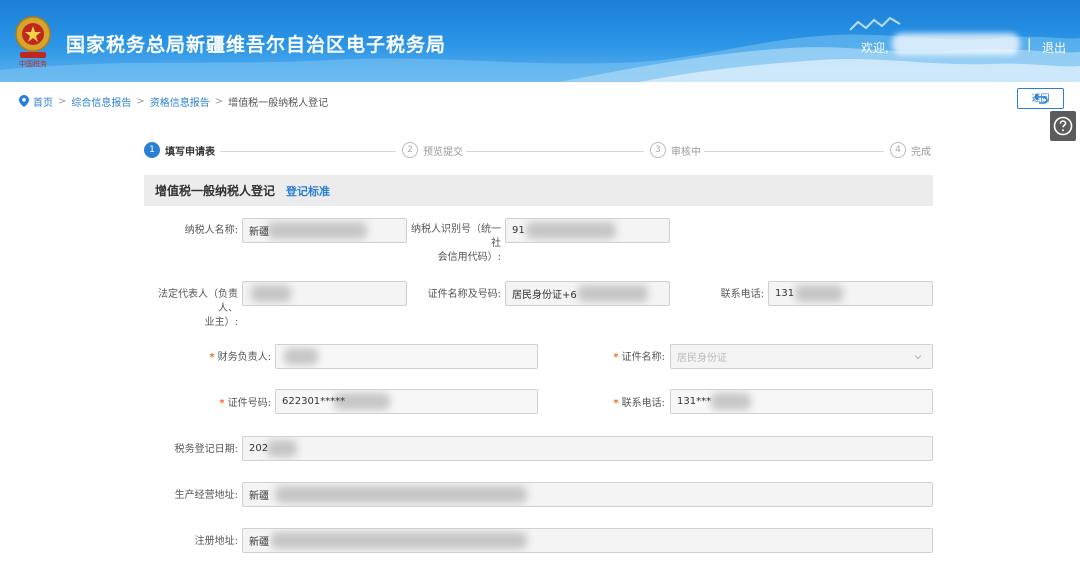 The image size is (1080, 578). Describe the element at coordinates (33, 63) in the screenshot. I see `svg-text: 中国税务` at that location.